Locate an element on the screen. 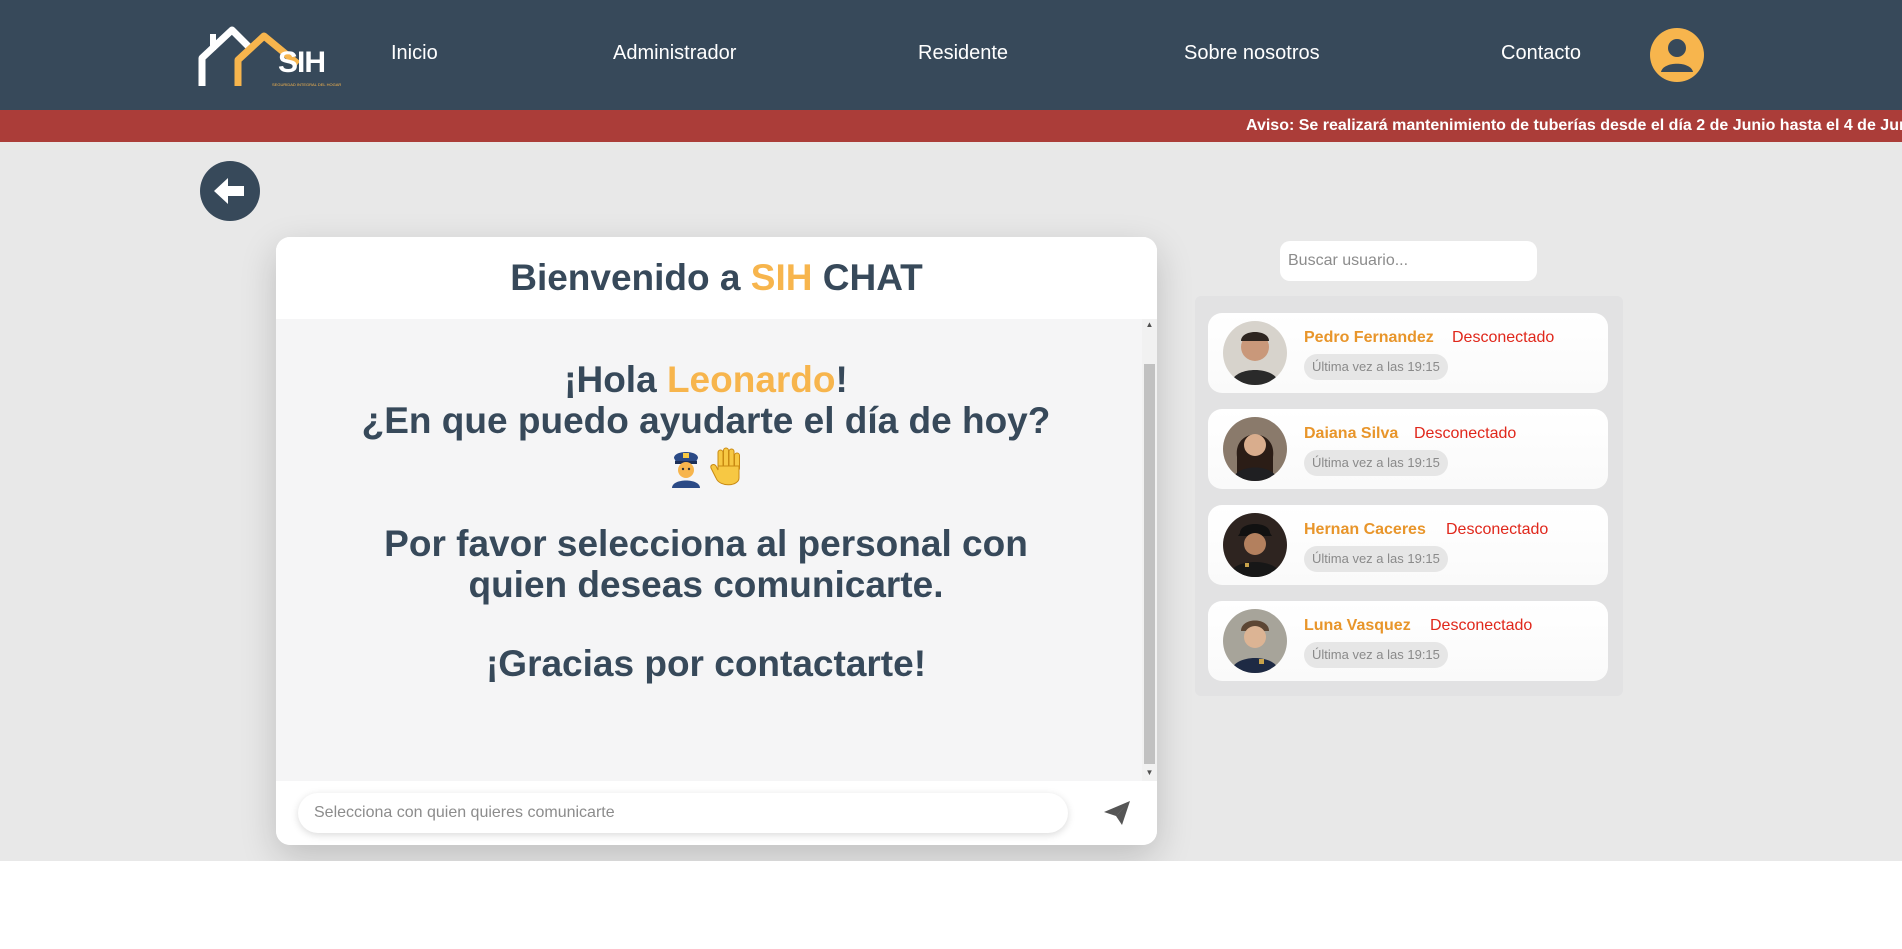 This screenshot has height=949, width=1902. chat-input-bar is located at coordinates (716, 813).